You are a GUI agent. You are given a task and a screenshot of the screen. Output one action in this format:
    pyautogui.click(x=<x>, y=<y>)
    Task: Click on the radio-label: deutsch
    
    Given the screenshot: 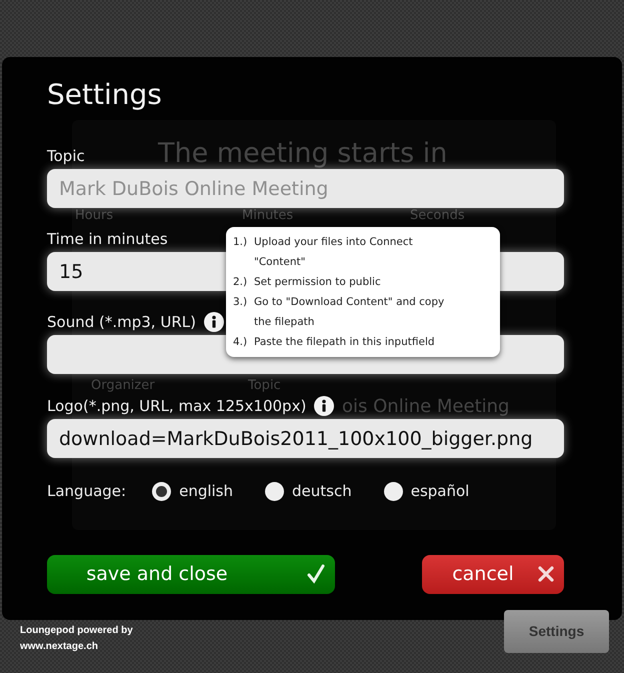 What is the action you would take?
    pyautogui.click(x=322, y=491)
    